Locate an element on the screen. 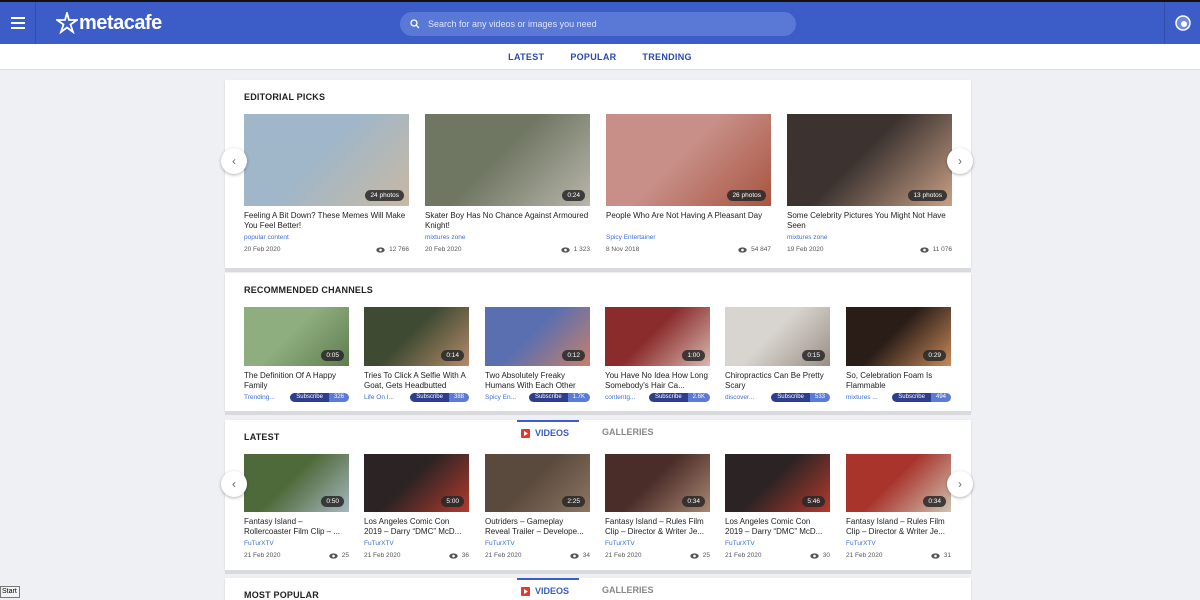  latest-prev-arrow-icon: ‹ is located at coordinates (234, 484).